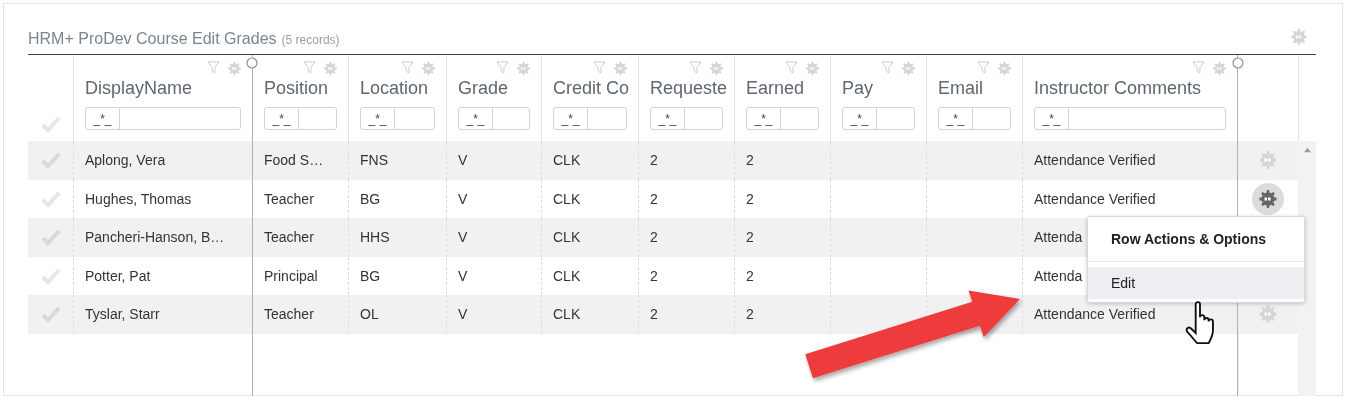 Image resolution: width=1349 pixels, height=402 pixels. I want to click on table-row: Aplong, Vera Food S… FNS V CLK 2 2 Attendance Verified, so click(663, 160).